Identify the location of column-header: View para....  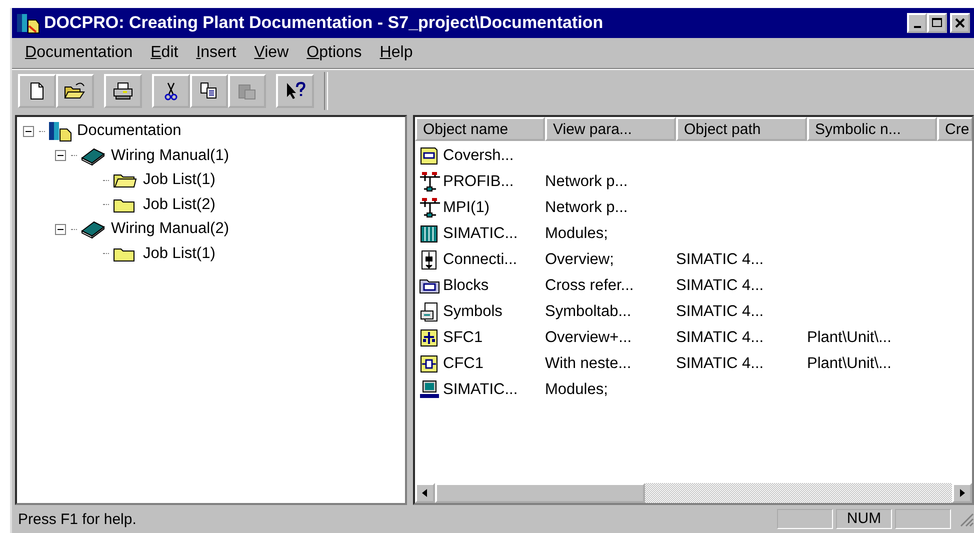
(610, 129).